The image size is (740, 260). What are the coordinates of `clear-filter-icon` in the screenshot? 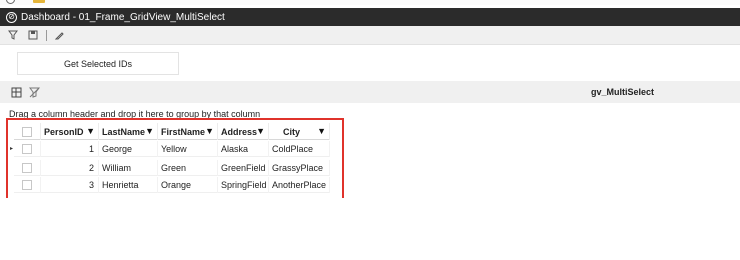 It's located at (34, 92).